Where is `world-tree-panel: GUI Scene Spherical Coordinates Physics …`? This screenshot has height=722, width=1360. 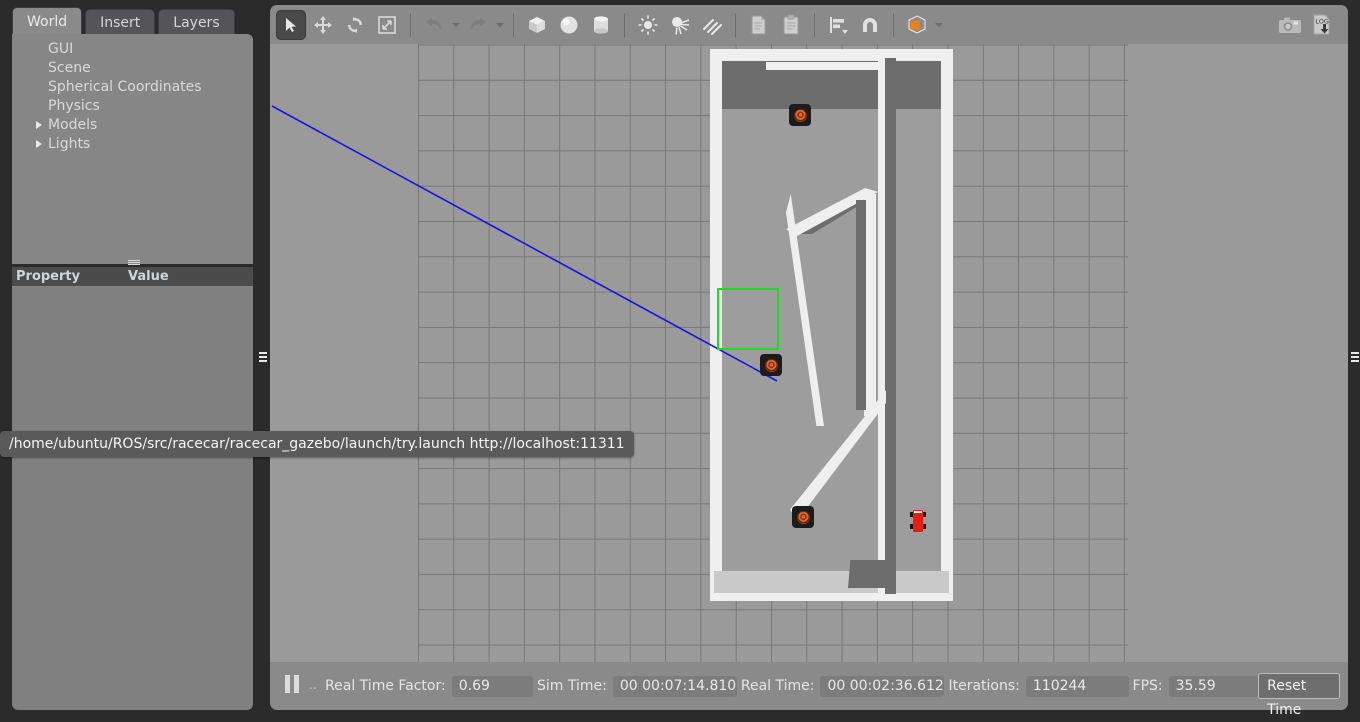
world-tree-panel: GUI Scene Spherical Coordinates Physics … is located at coordinates (132, 149).